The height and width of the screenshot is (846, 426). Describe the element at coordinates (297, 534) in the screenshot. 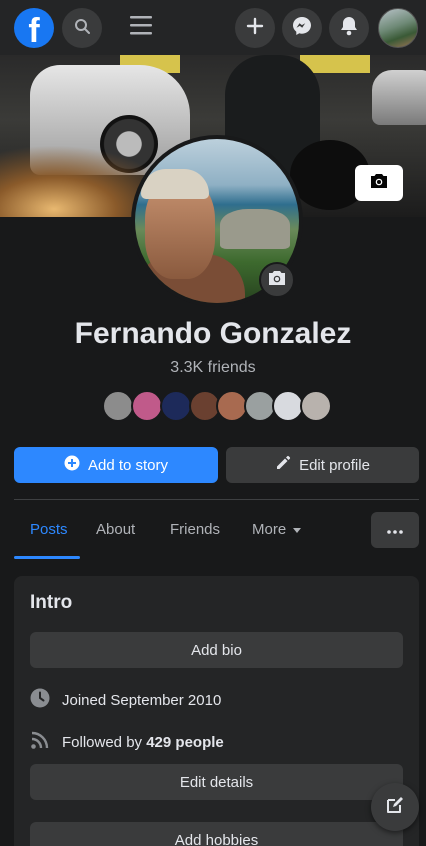

I see `caret-down-icon` at that location.